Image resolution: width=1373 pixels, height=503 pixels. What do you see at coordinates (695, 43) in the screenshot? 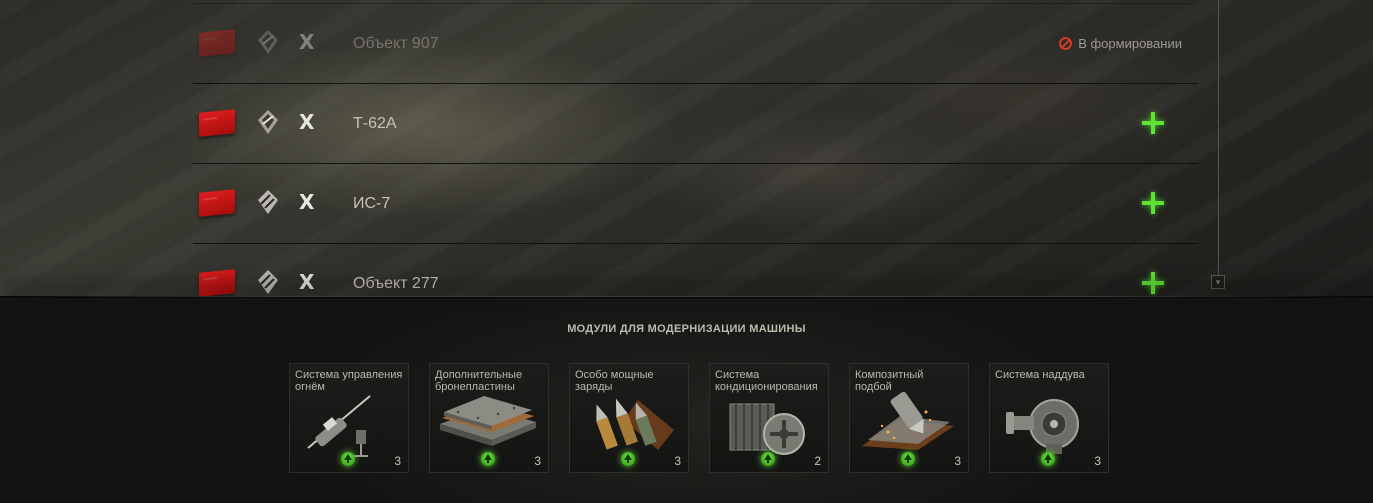
I see `vehicle-row: X Объект 907` at bounding box center [695, 43].